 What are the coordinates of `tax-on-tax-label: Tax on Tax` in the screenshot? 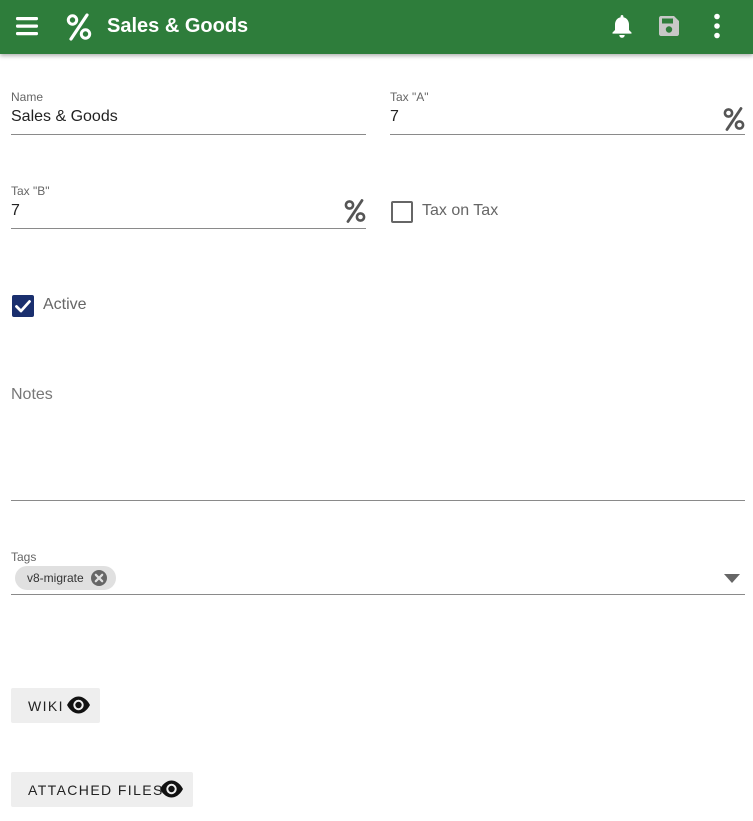 It's located at (460, 211).